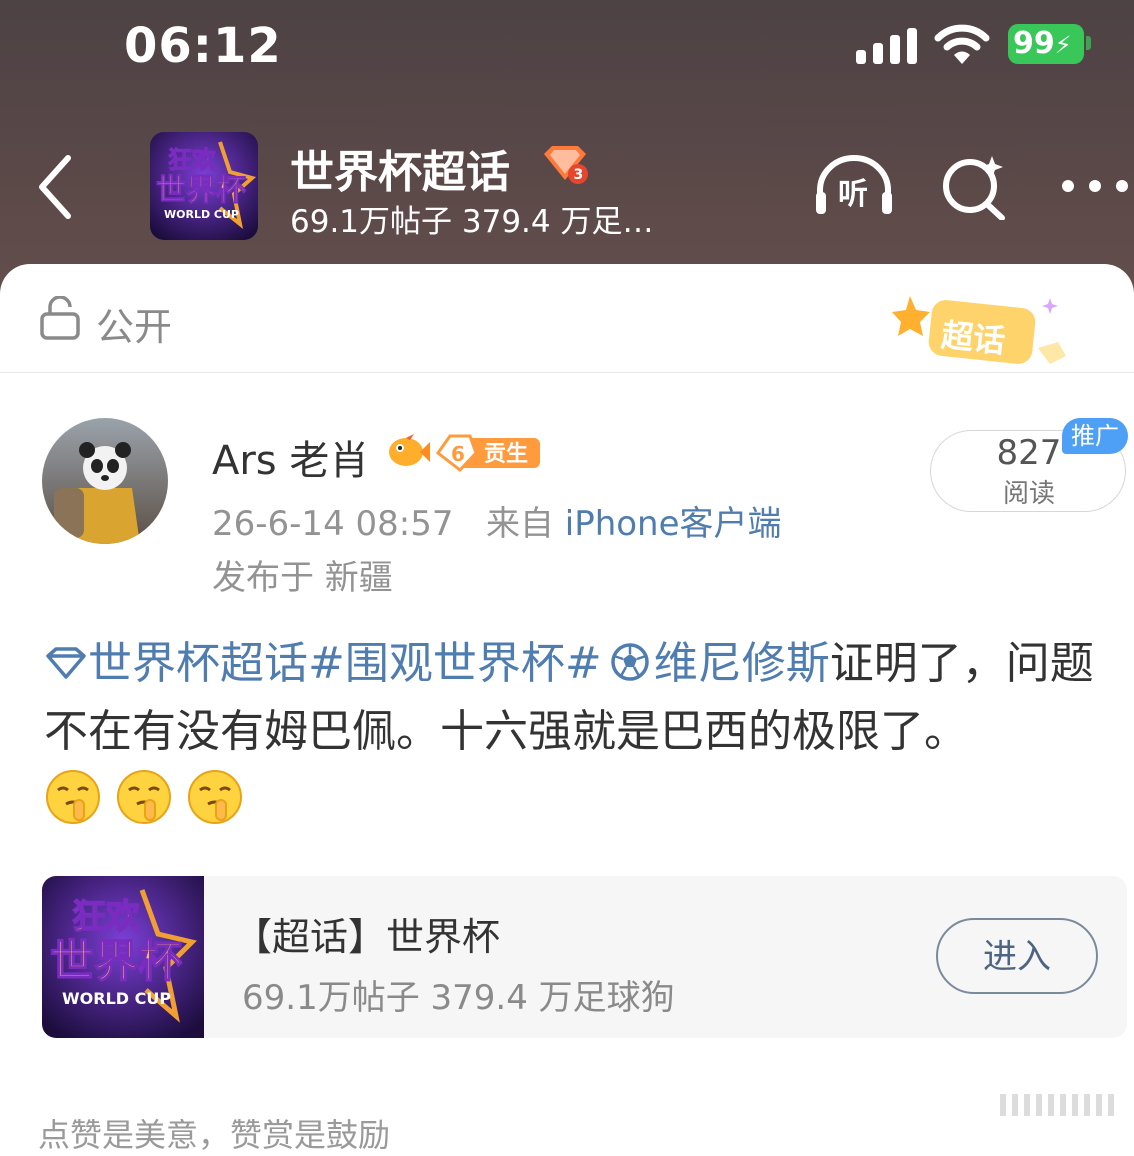 Image resolution: width=1134 pixels, height=1156 pixels. I want to click on post-meta: 26-6-14 08:57 来自 iPhone客户端, so click(497, 520).